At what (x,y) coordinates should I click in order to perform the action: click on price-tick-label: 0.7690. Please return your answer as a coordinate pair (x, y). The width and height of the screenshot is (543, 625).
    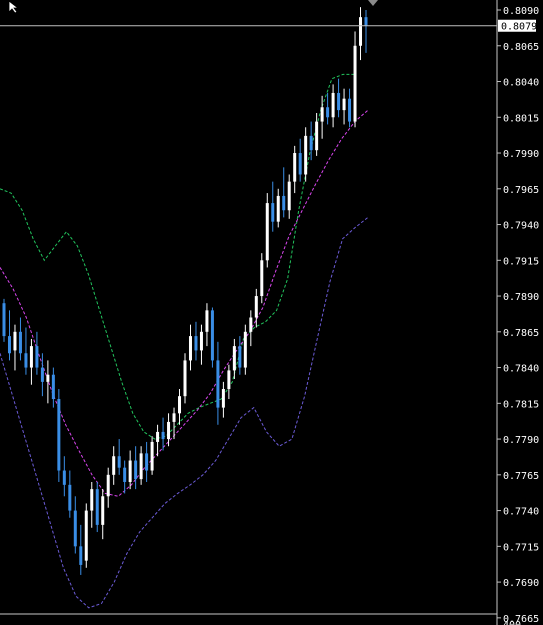
    Looking at the image, I should click on (521, 583).